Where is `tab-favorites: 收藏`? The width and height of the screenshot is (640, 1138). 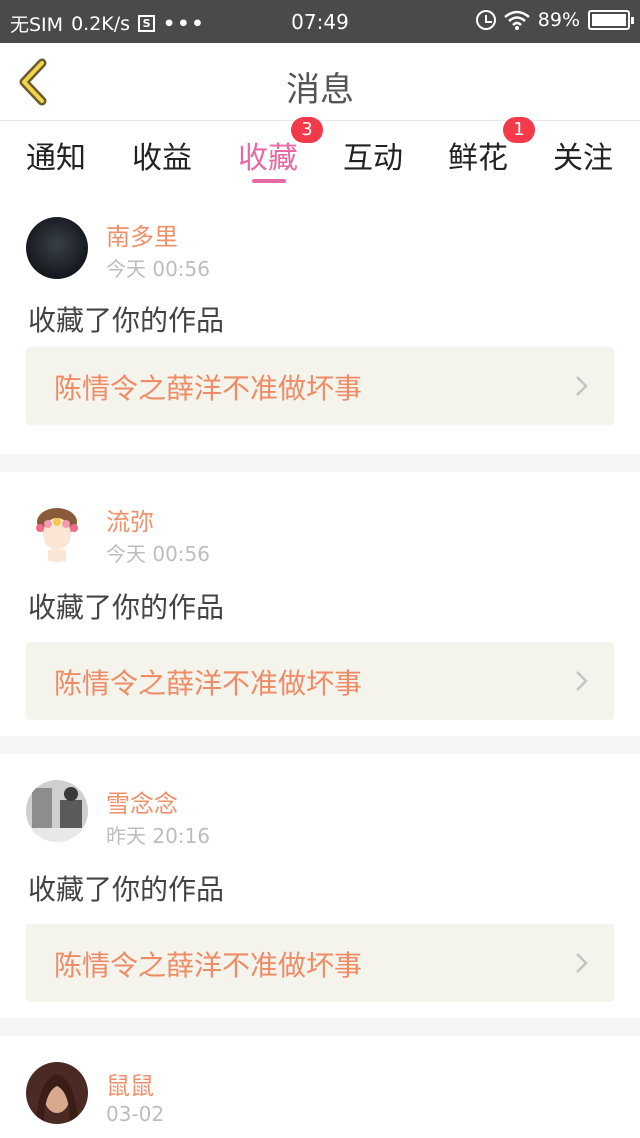
tab-favorites: 收藏 is located at coordinates (268, 155).